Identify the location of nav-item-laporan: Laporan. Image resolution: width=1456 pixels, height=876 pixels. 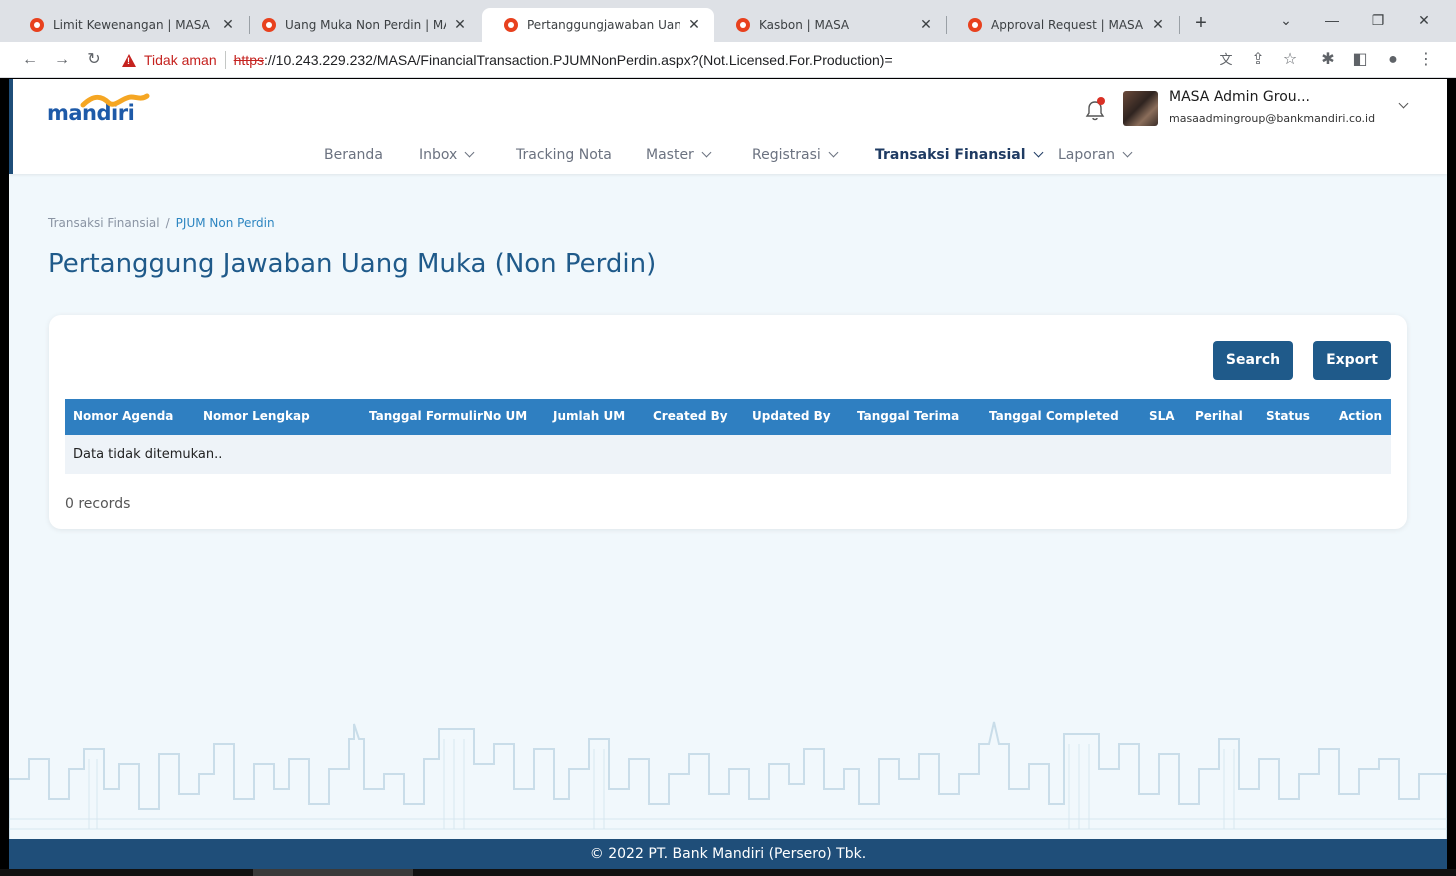
(1095, 155).